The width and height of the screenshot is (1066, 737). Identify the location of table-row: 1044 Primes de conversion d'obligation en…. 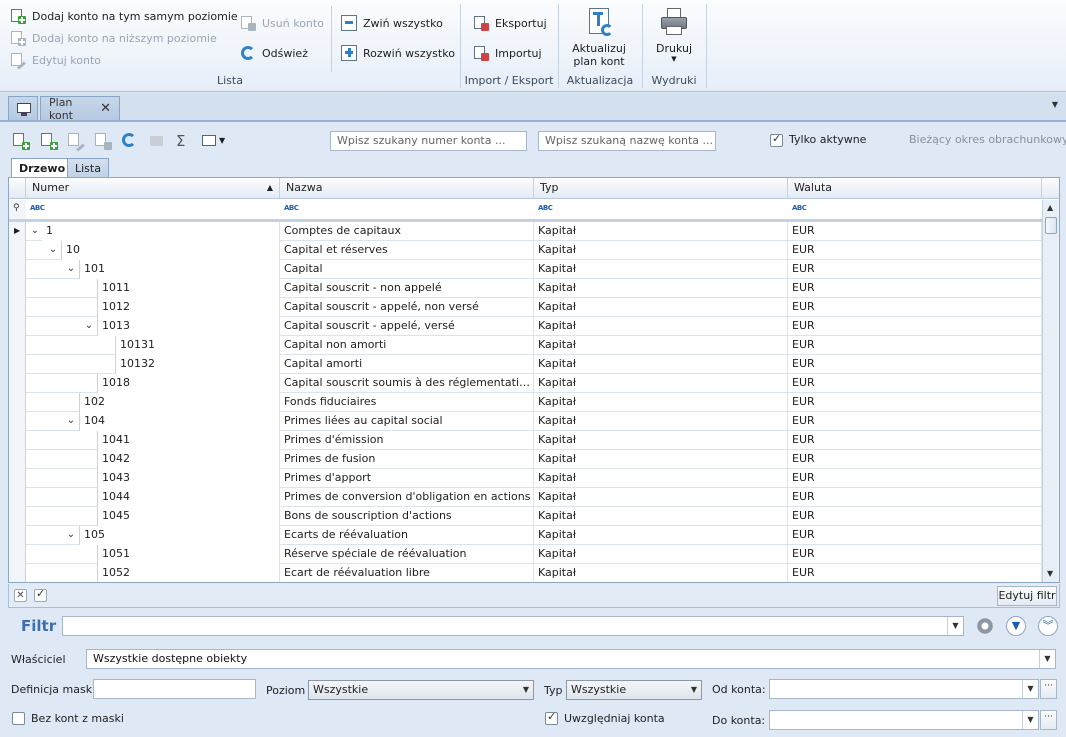
(525, 497).